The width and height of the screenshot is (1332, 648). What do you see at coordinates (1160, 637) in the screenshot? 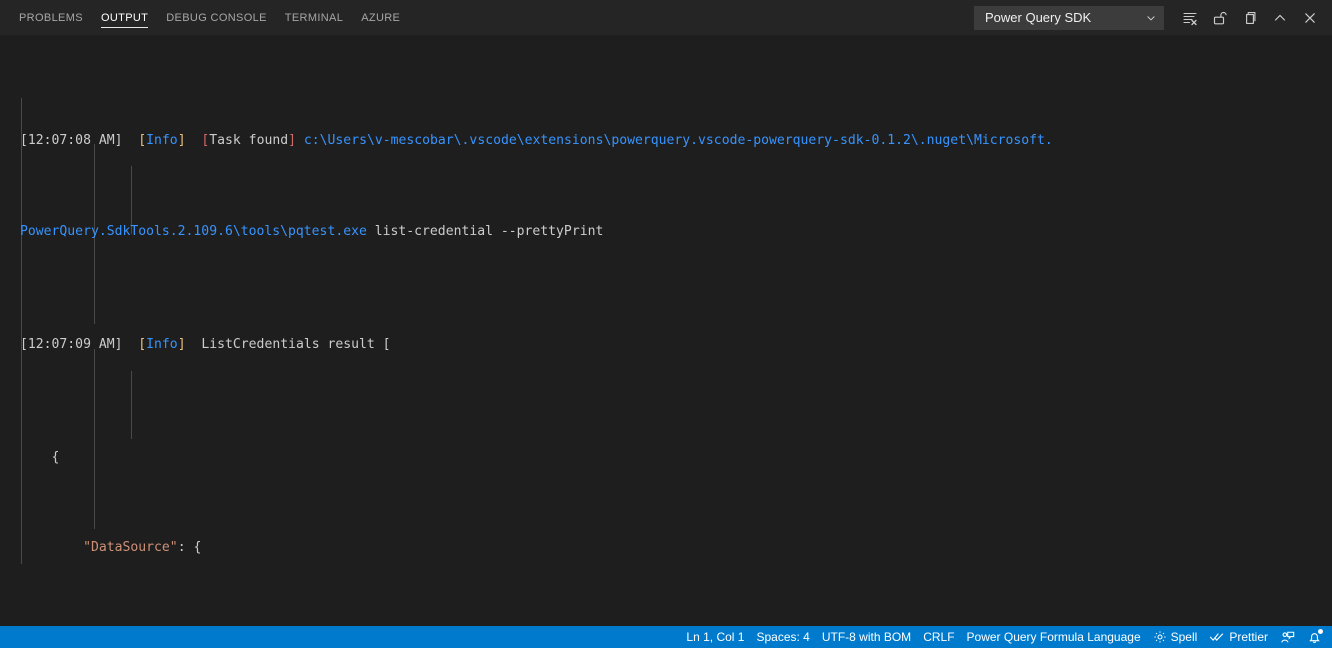
I see `gear-icon` at bounding box center [1160, 637].